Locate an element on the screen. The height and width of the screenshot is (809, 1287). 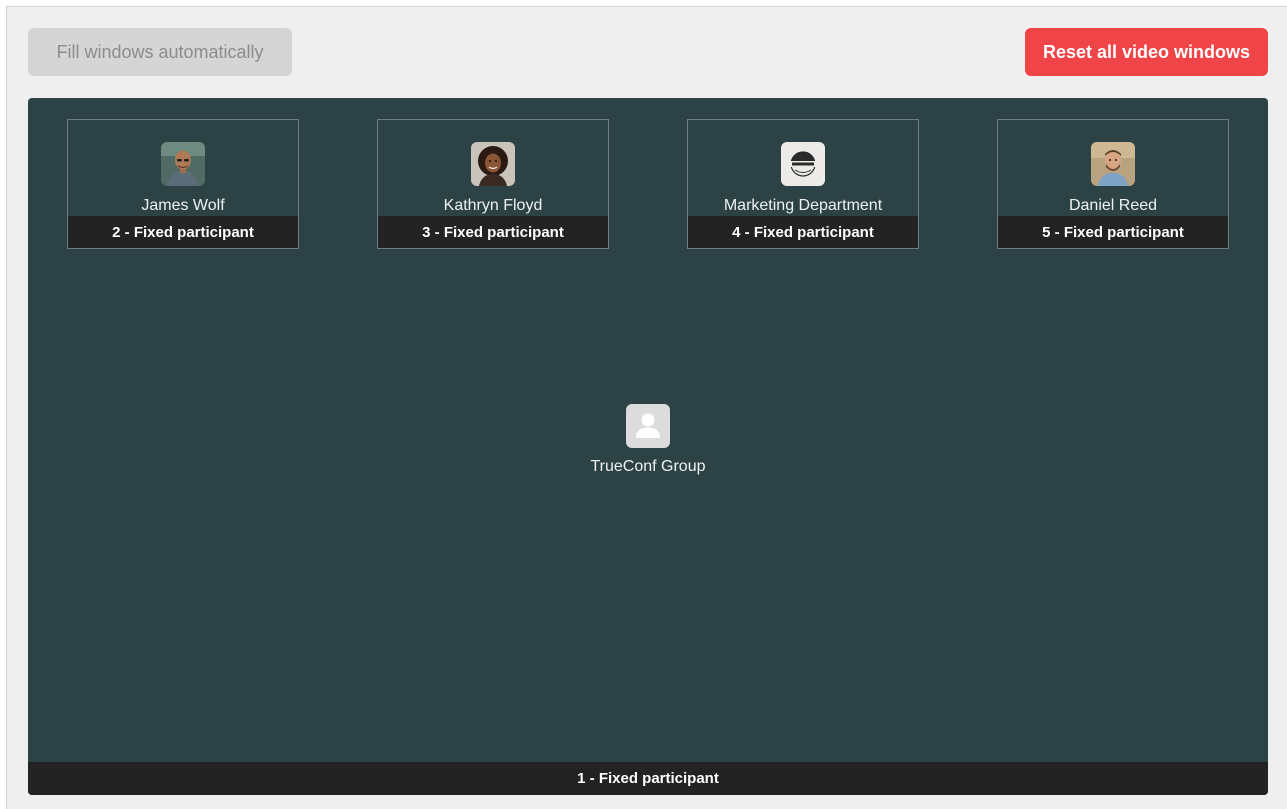
video-window-5: Daniel Reed 5 - Fixed participant is located at coordinates (1113, 184).